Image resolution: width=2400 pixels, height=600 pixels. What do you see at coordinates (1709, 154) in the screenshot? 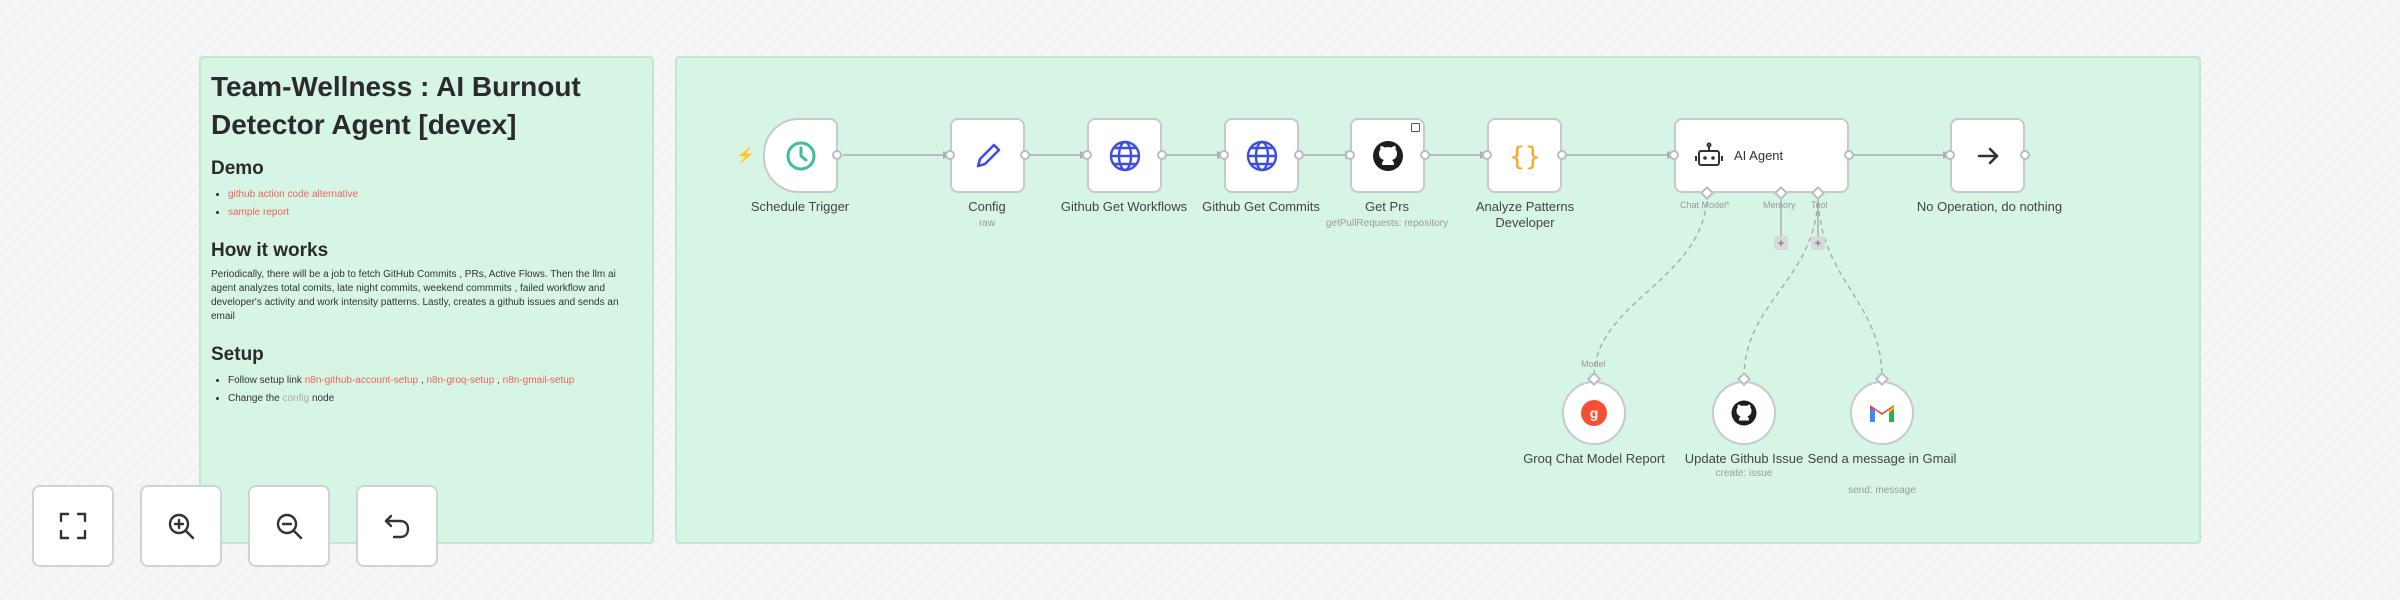
I see `robot-icon` at bounding box center [1709, 154].